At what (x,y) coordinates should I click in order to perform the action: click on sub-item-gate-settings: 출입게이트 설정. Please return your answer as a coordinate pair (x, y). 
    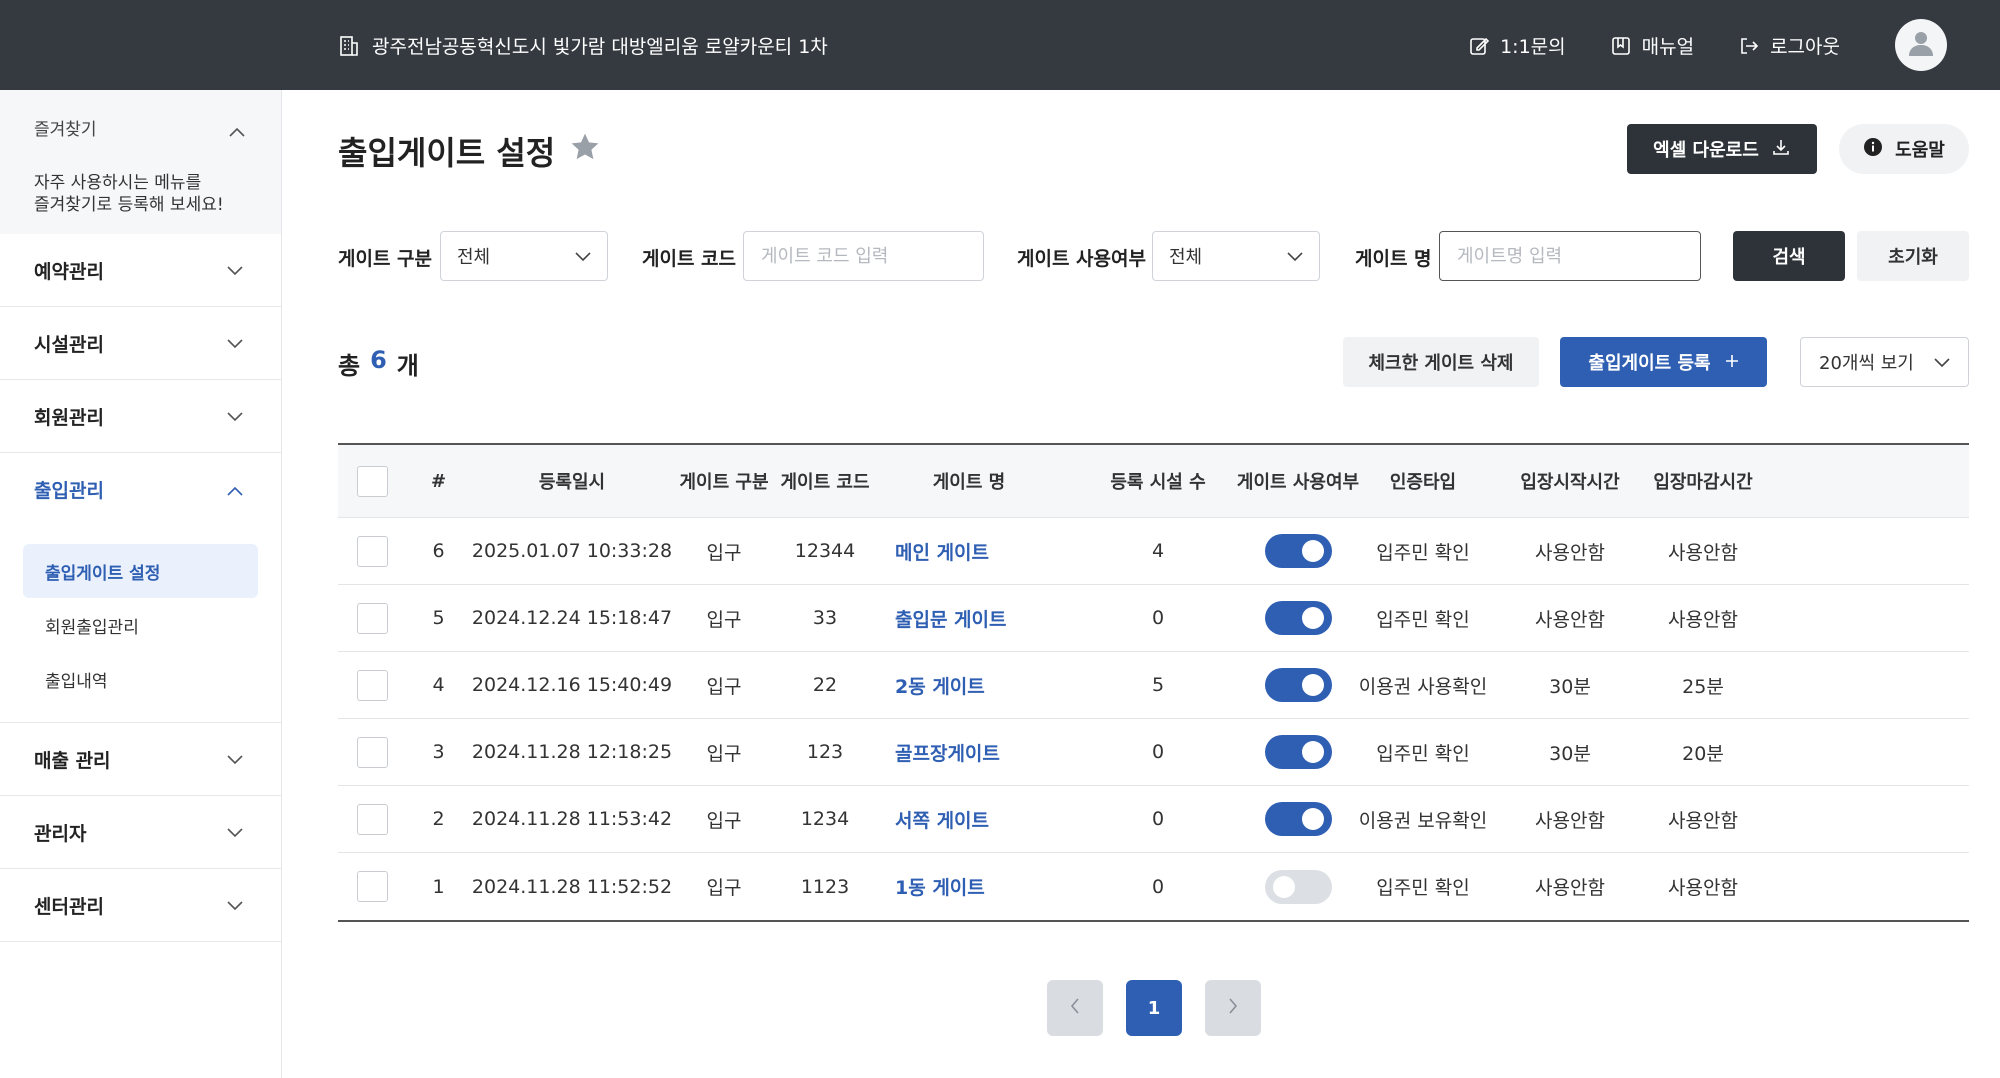
    Looking at the image, I should click on (140, 571).